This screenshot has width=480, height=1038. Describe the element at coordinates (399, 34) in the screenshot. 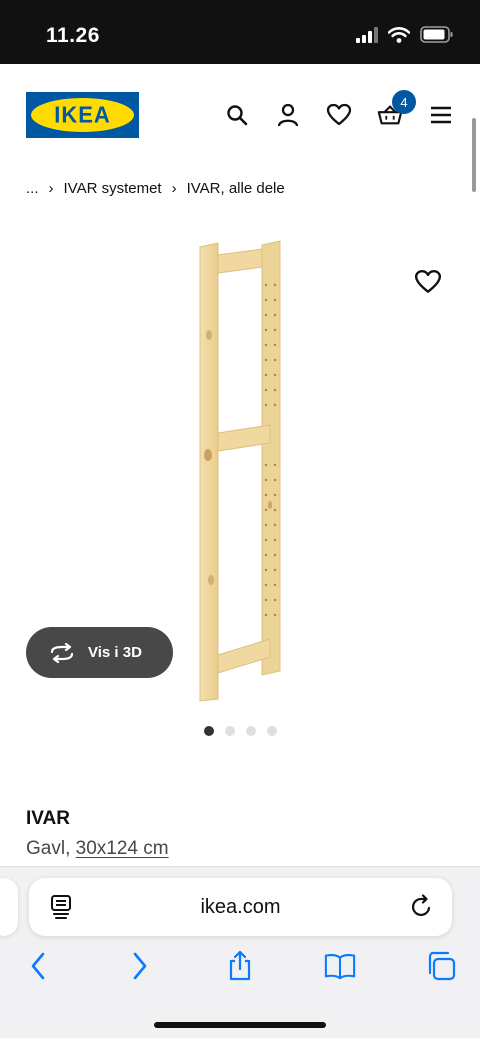

I see `wifi-icon` at that location.